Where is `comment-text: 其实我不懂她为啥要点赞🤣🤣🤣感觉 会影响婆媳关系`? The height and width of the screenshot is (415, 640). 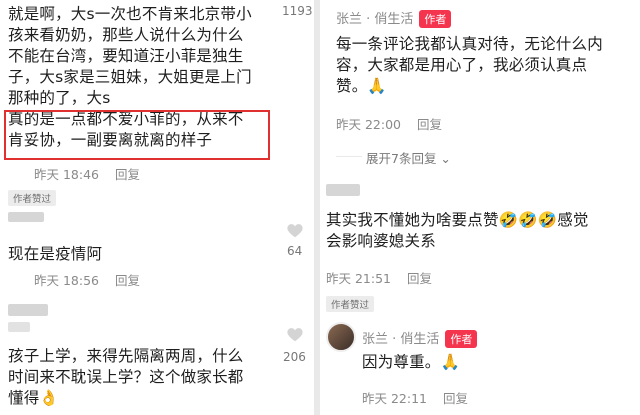 comment-text: 其实我不懂她为啥要点赞🤣🤣🤣感觉 会影响婆媳关系 is located at coordinates (457, 231).